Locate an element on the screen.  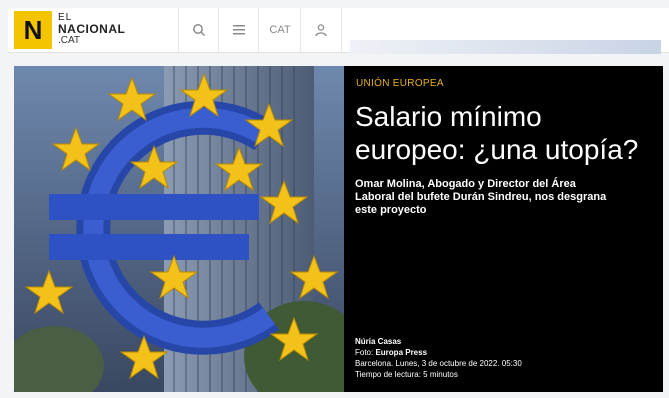
logo-line-3: .CAT is located at coordinates (69, 40).